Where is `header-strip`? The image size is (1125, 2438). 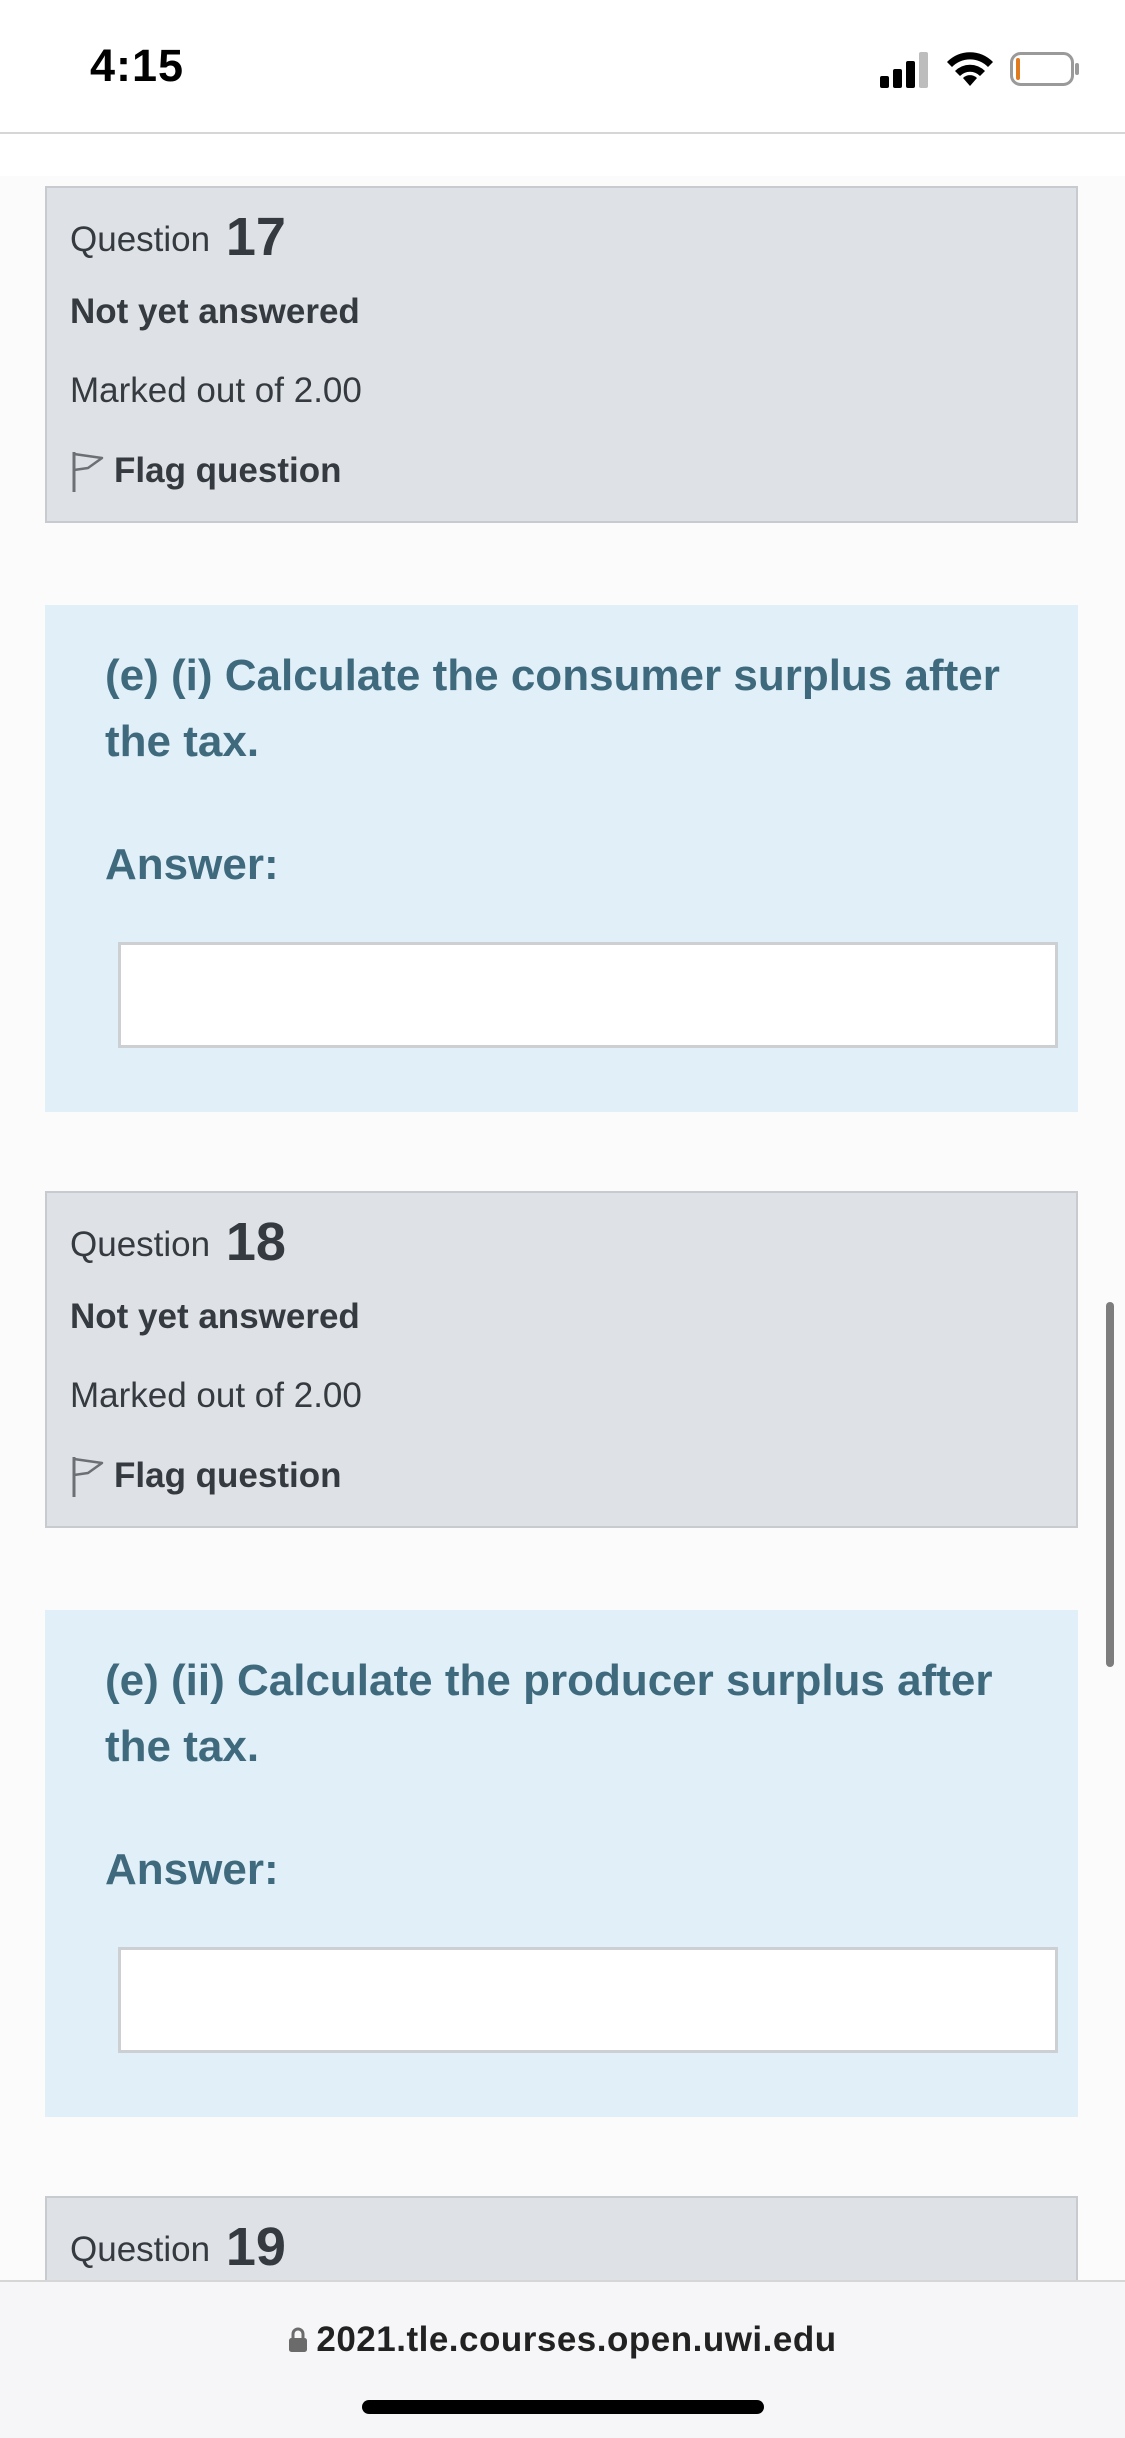 header-strip is located at coordinates (562, 155).